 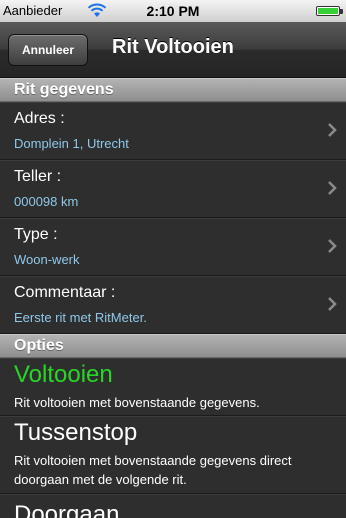 What do you see at coordinates (80, 317) in the screenshot?
I see `detail-value: Eerste rit met RitMeter.` at bounding box center [80, 317].